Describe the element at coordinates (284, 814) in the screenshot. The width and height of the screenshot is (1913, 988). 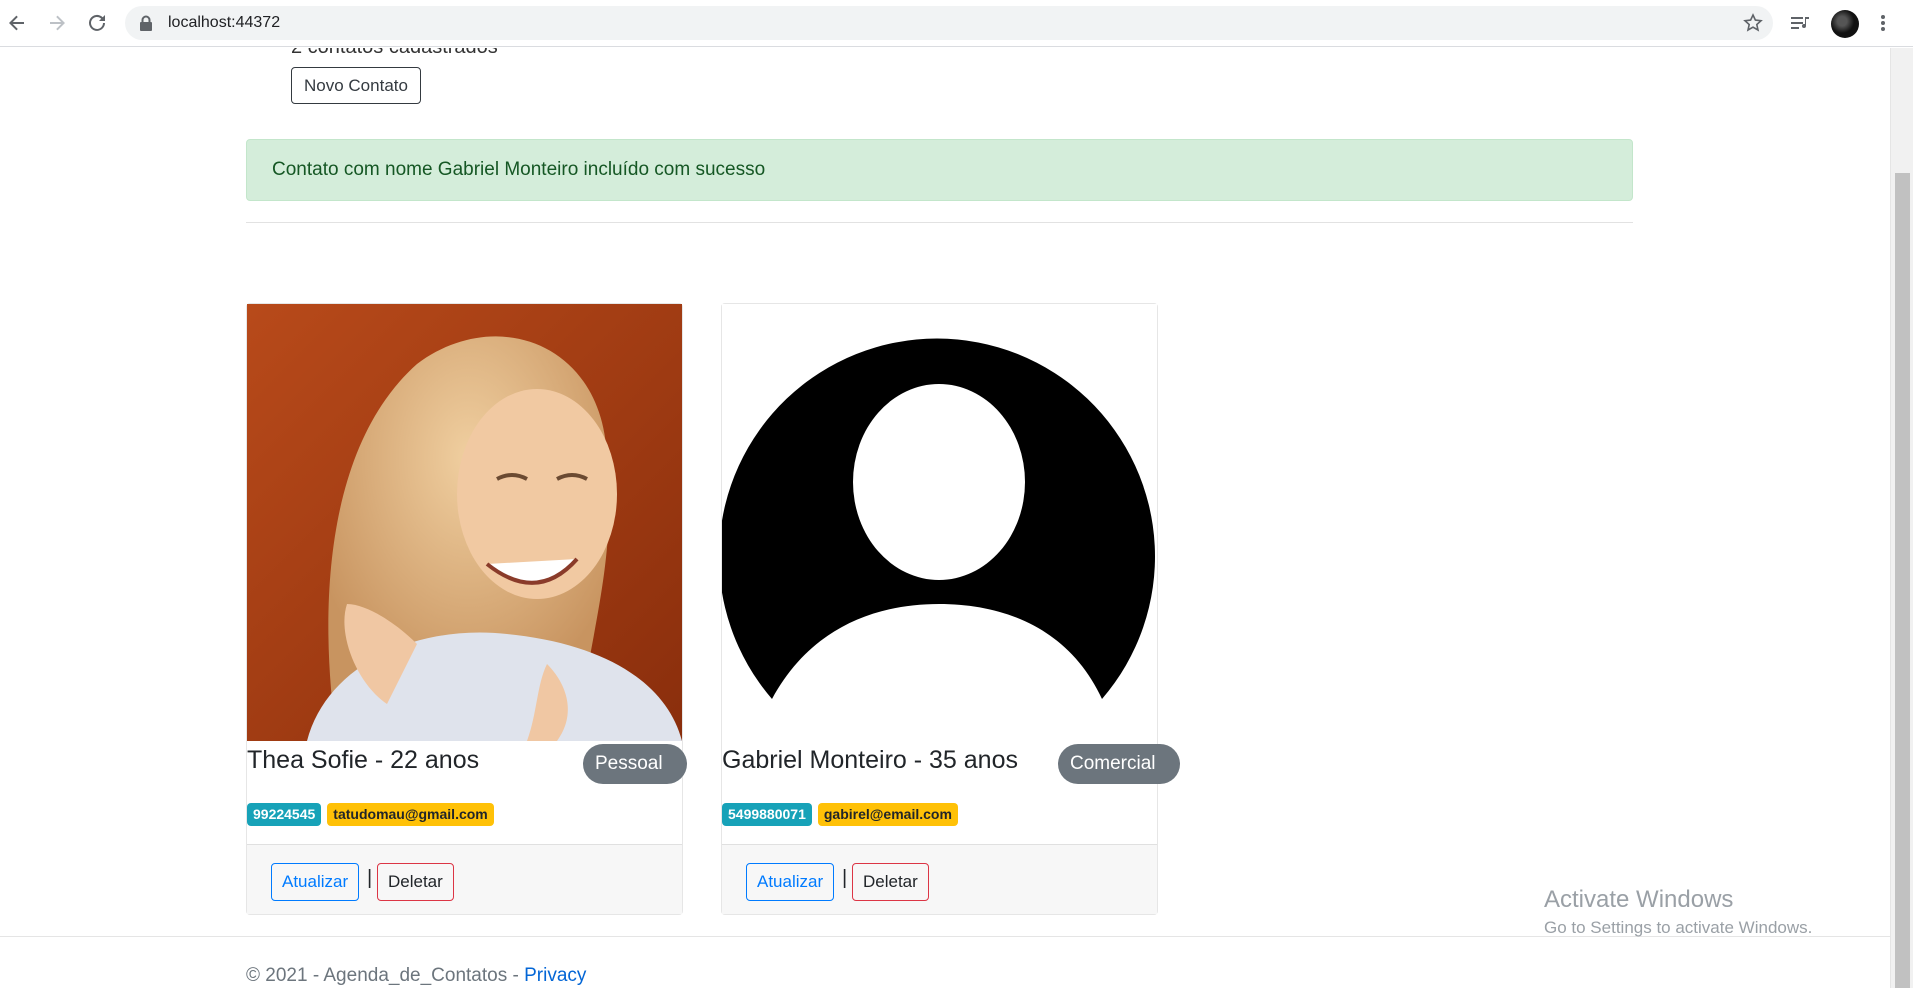
I see `phone-badge: 99224545` at that location.